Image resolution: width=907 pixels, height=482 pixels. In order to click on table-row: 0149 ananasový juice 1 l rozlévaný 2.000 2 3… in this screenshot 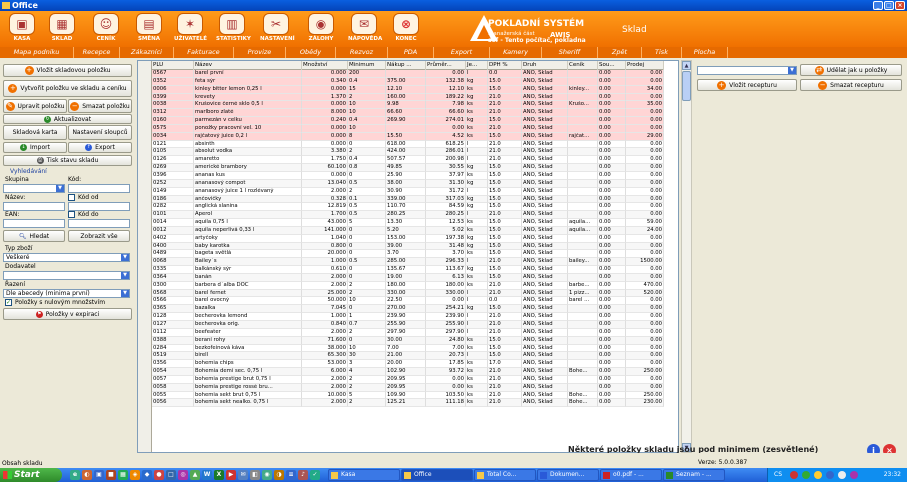, I will do `click(415, 191)`.